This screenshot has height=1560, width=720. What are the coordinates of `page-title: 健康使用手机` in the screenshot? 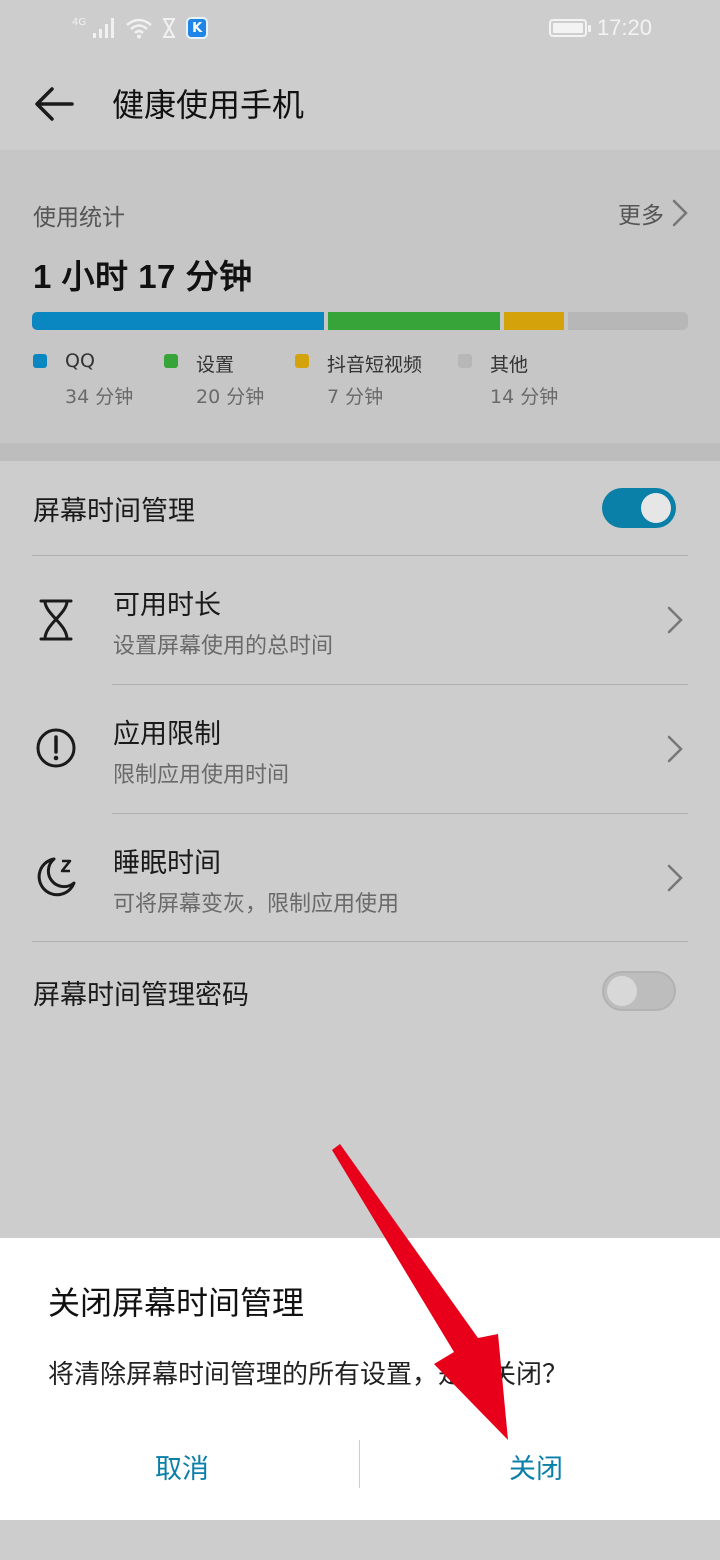 It's located at (208, 105).